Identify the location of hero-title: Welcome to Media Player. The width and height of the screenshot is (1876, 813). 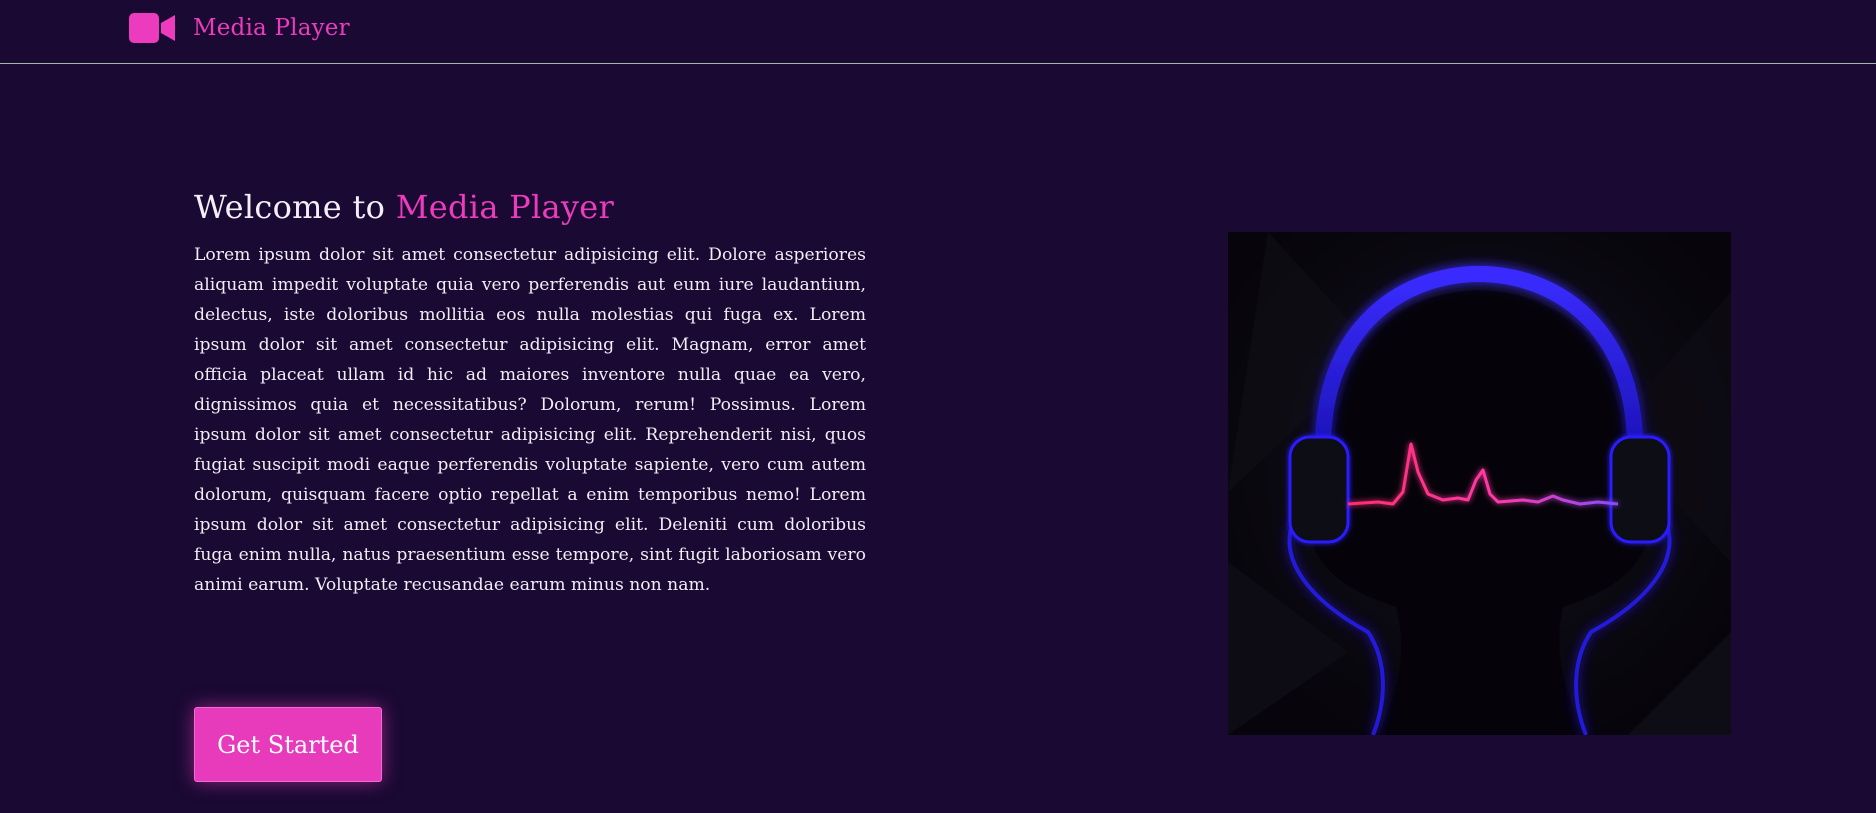
(530, 207).